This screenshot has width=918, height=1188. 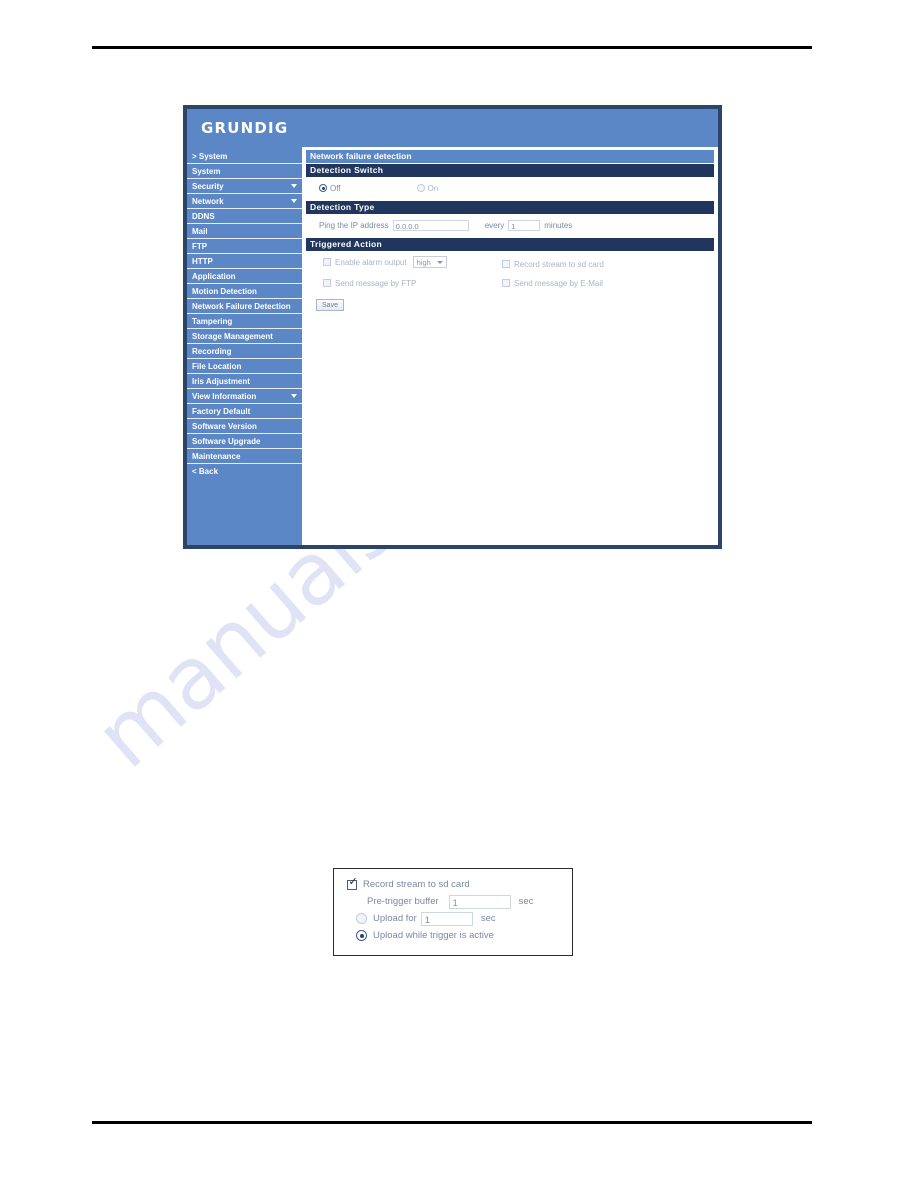 What do you see at coordinates (526, 901) in the screenshot?
I see `pre-trigger-buffer-unit: sec` at bounding box center [526, 901].